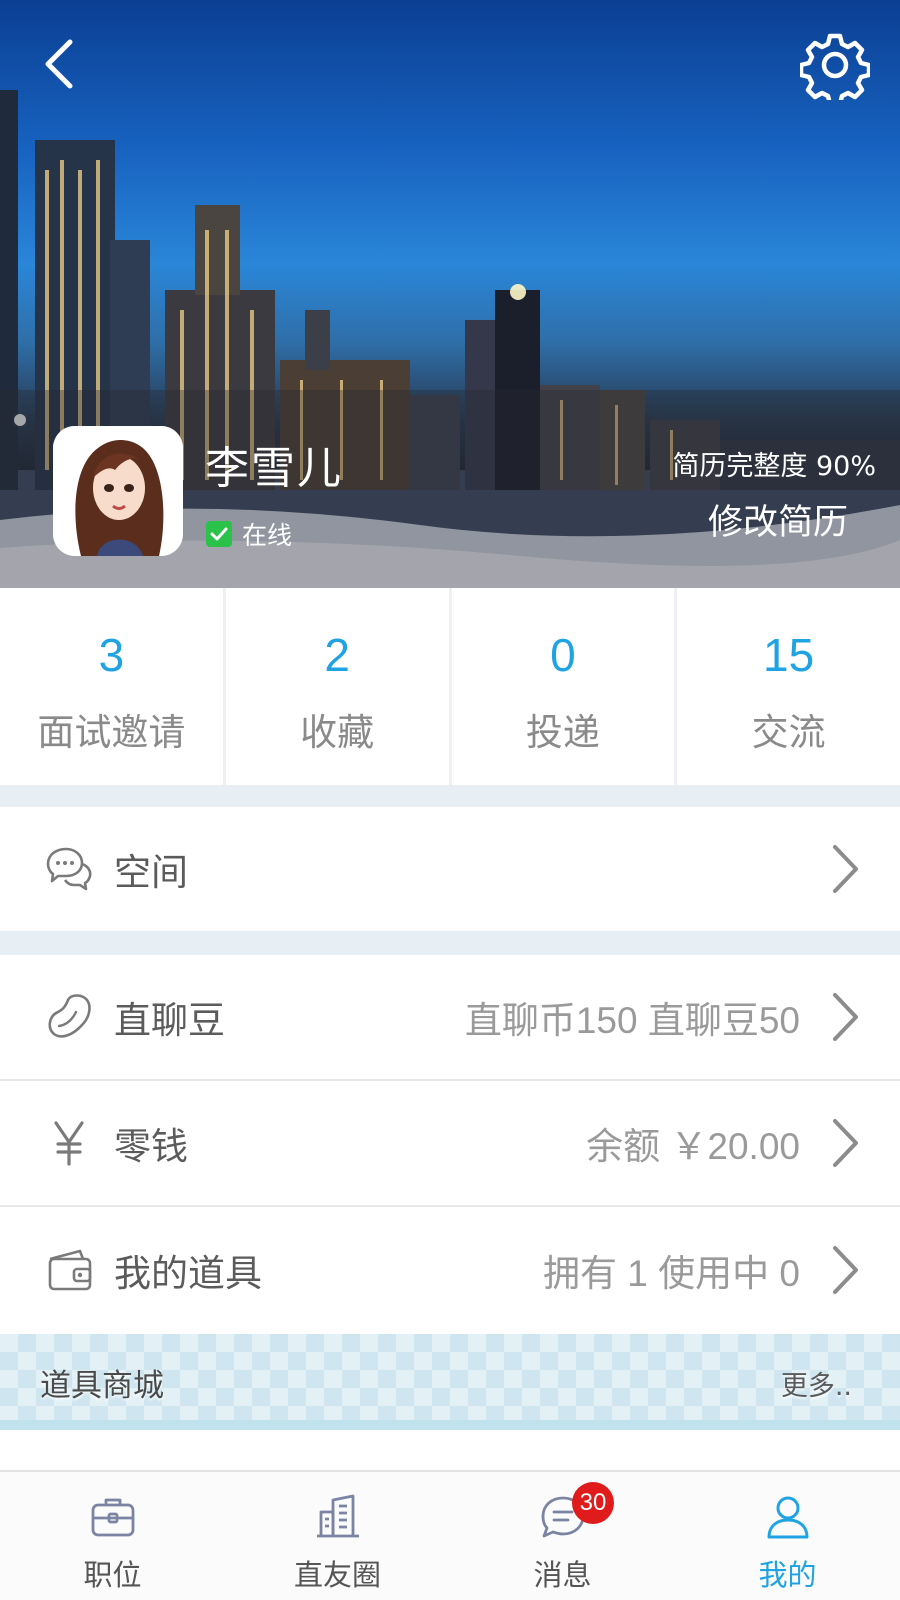  Describe the element at coordinates (788, 732) in the screenshot. I see `stat-label: 交流` at that location.